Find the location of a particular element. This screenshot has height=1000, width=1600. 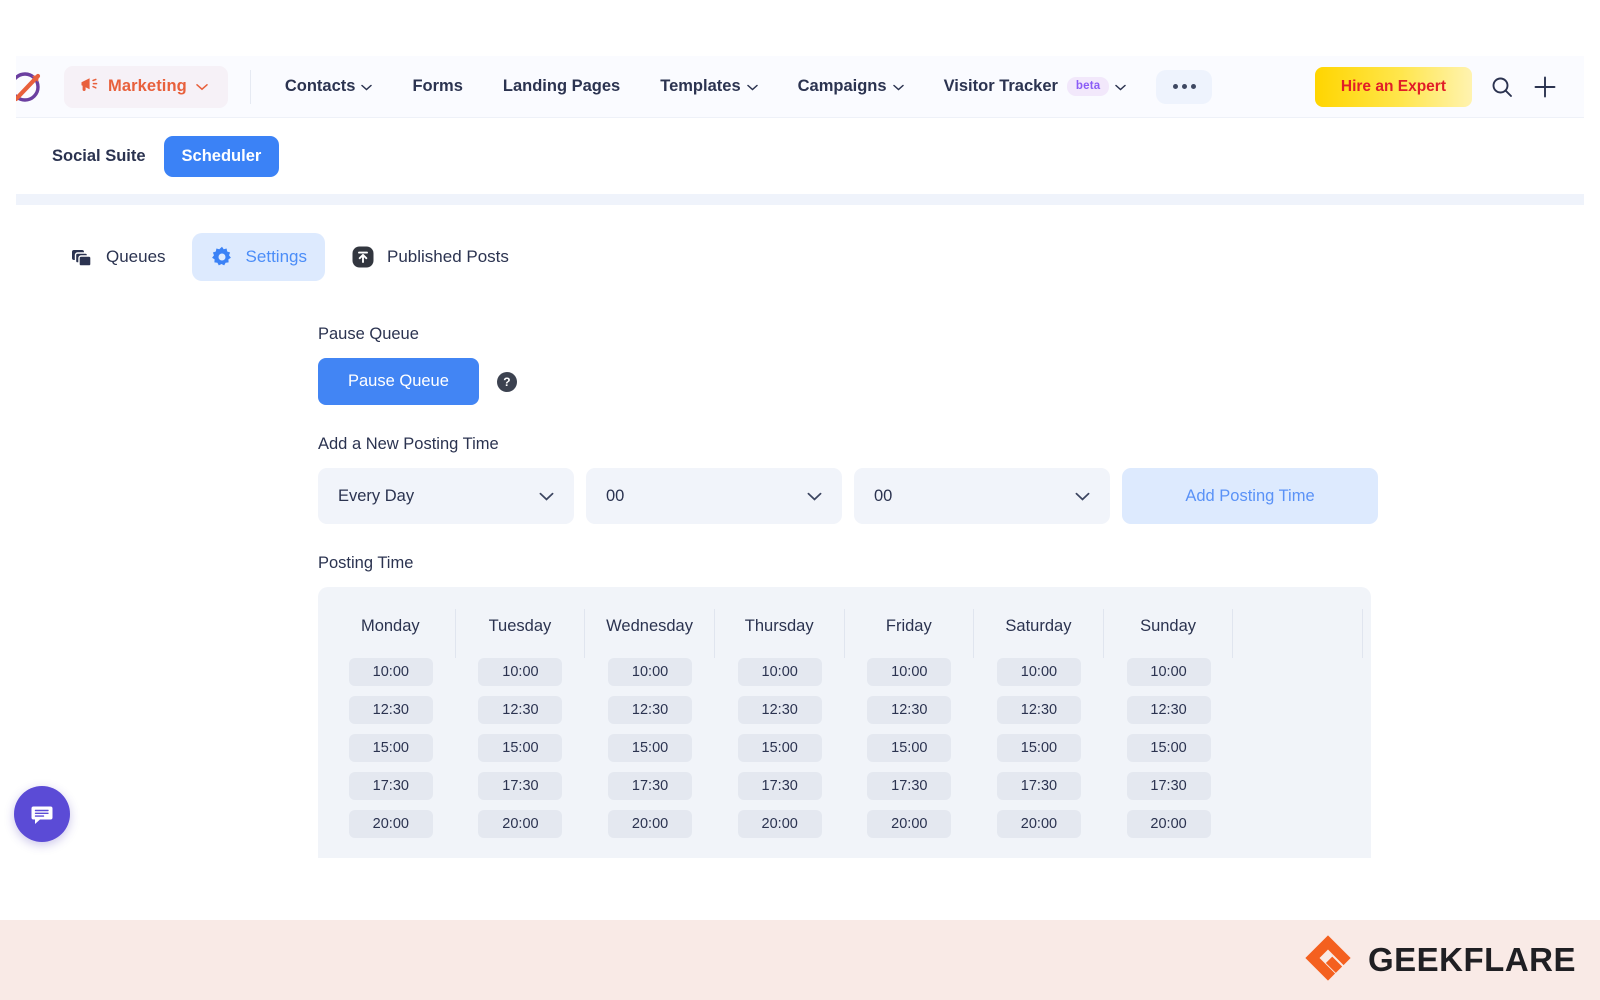

day-select-value: Every Day is located at coordinates (376, 495).